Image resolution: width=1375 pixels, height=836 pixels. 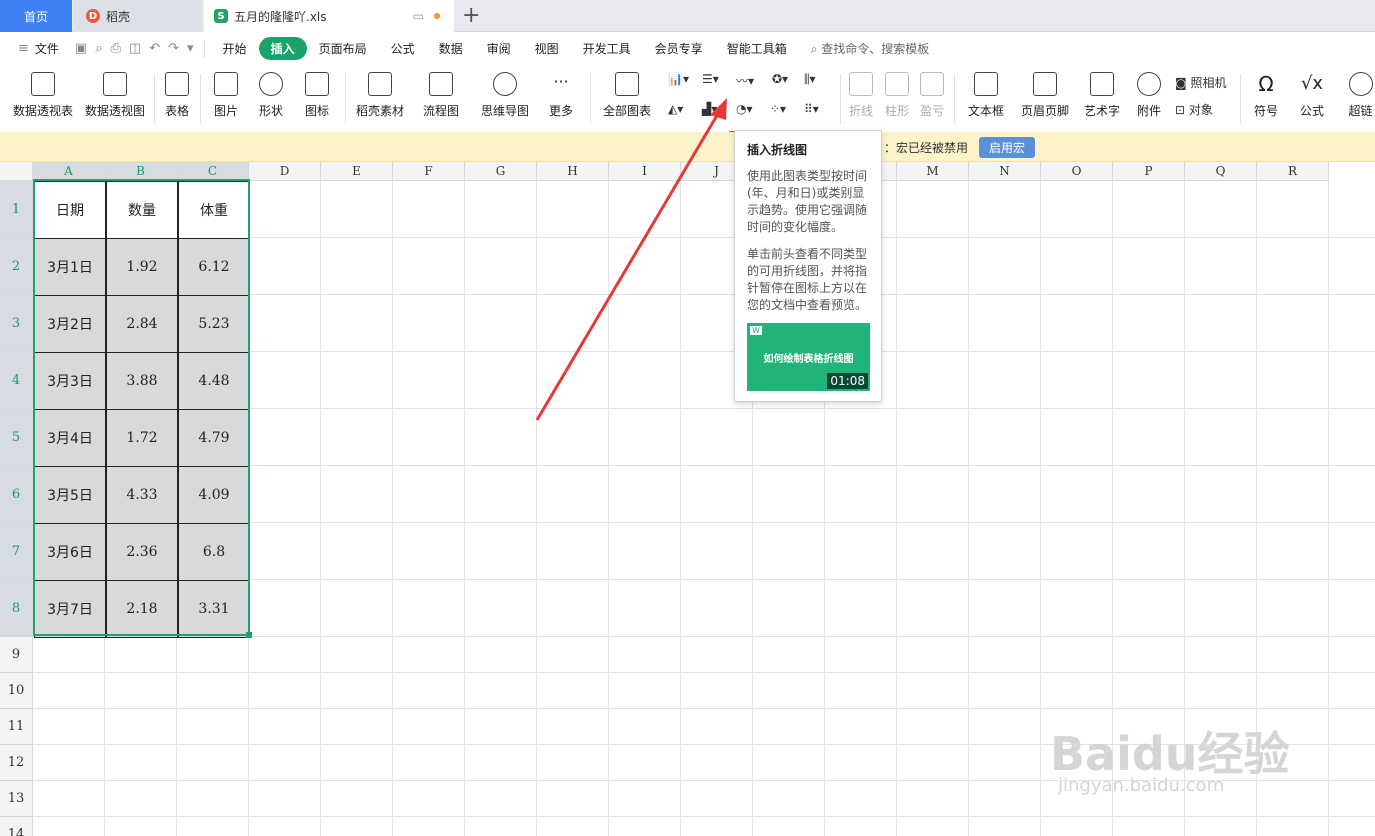 I want to click on watermark-url: jingyan.baidu.com, so click(x=1141, y=785).